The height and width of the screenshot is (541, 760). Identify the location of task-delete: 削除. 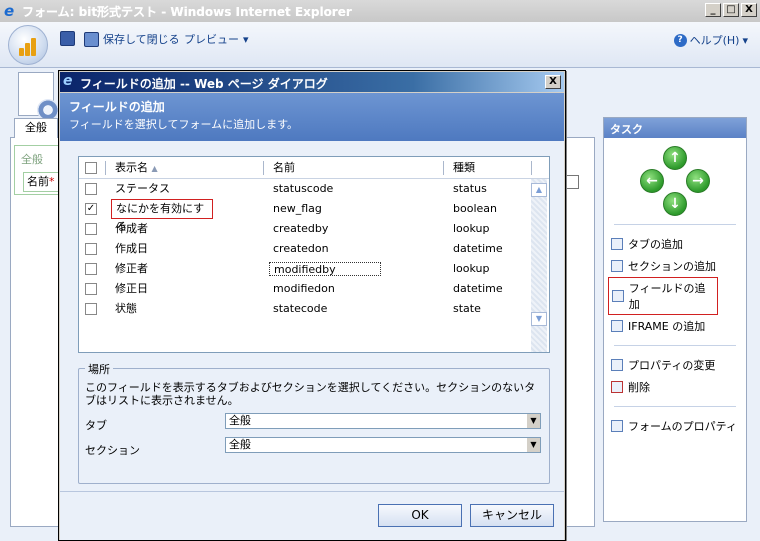
(675, 387).